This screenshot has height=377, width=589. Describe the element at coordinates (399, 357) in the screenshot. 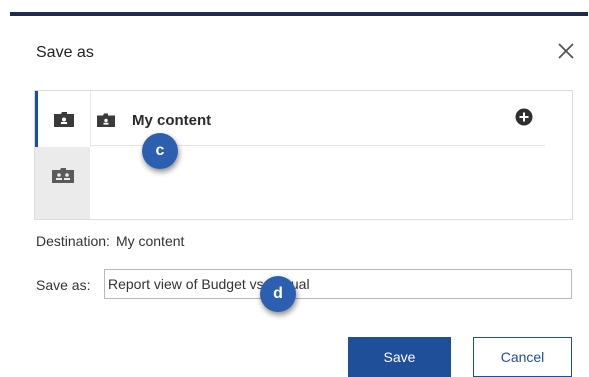

I see `save-button: Save` at that location.